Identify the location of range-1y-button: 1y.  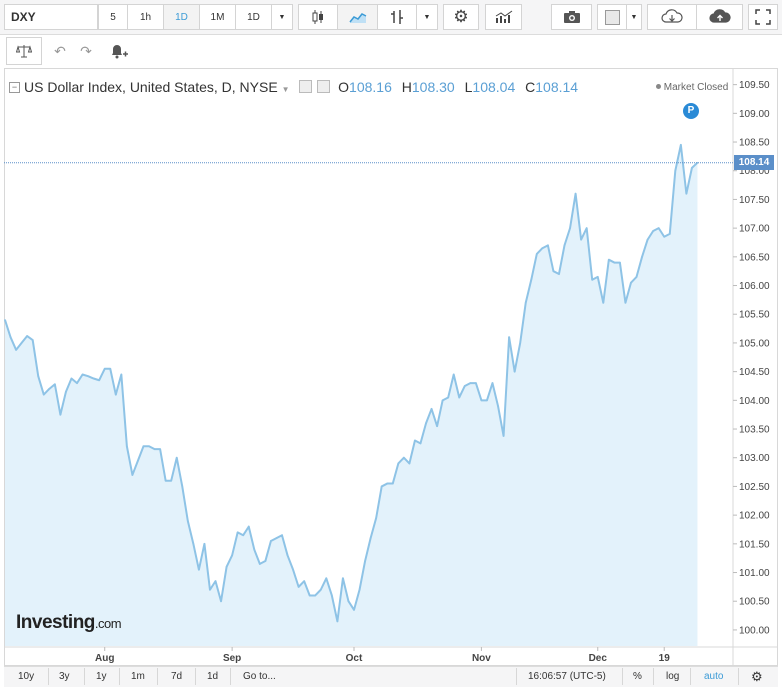
(101, 676).